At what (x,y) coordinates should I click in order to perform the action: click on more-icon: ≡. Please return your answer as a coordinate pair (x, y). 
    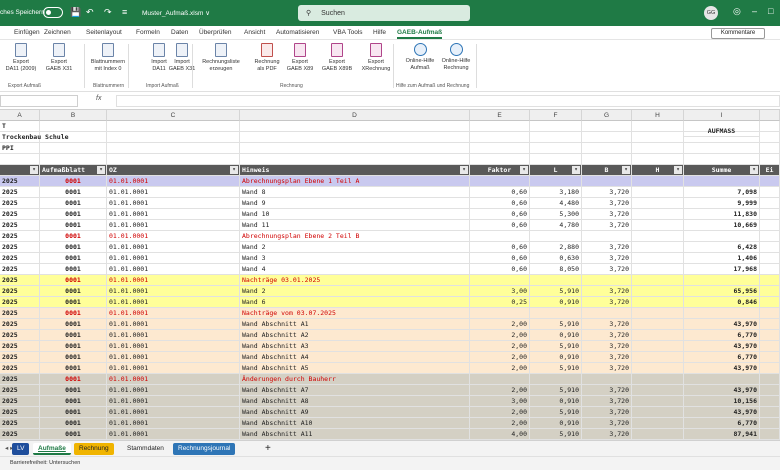
    Looking at the image, I should click on (124, 12).